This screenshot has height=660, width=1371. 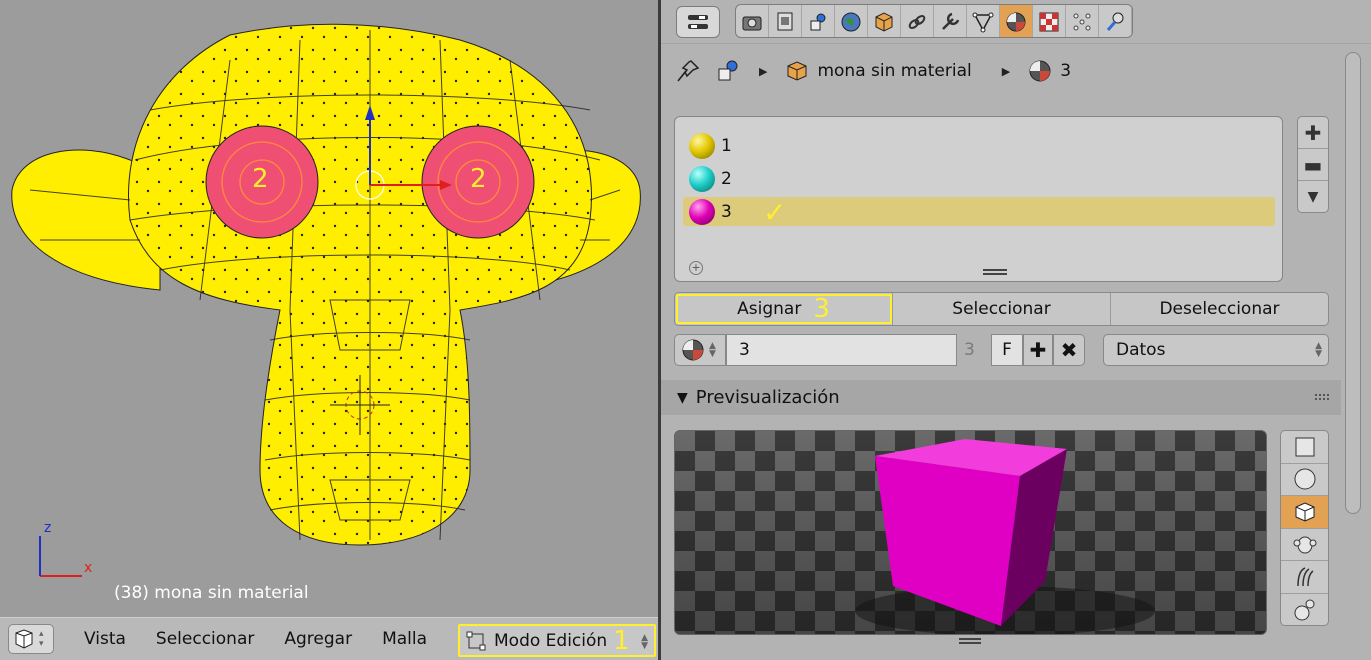 I want to click on tab-physics, so click(x=1115, y=21).